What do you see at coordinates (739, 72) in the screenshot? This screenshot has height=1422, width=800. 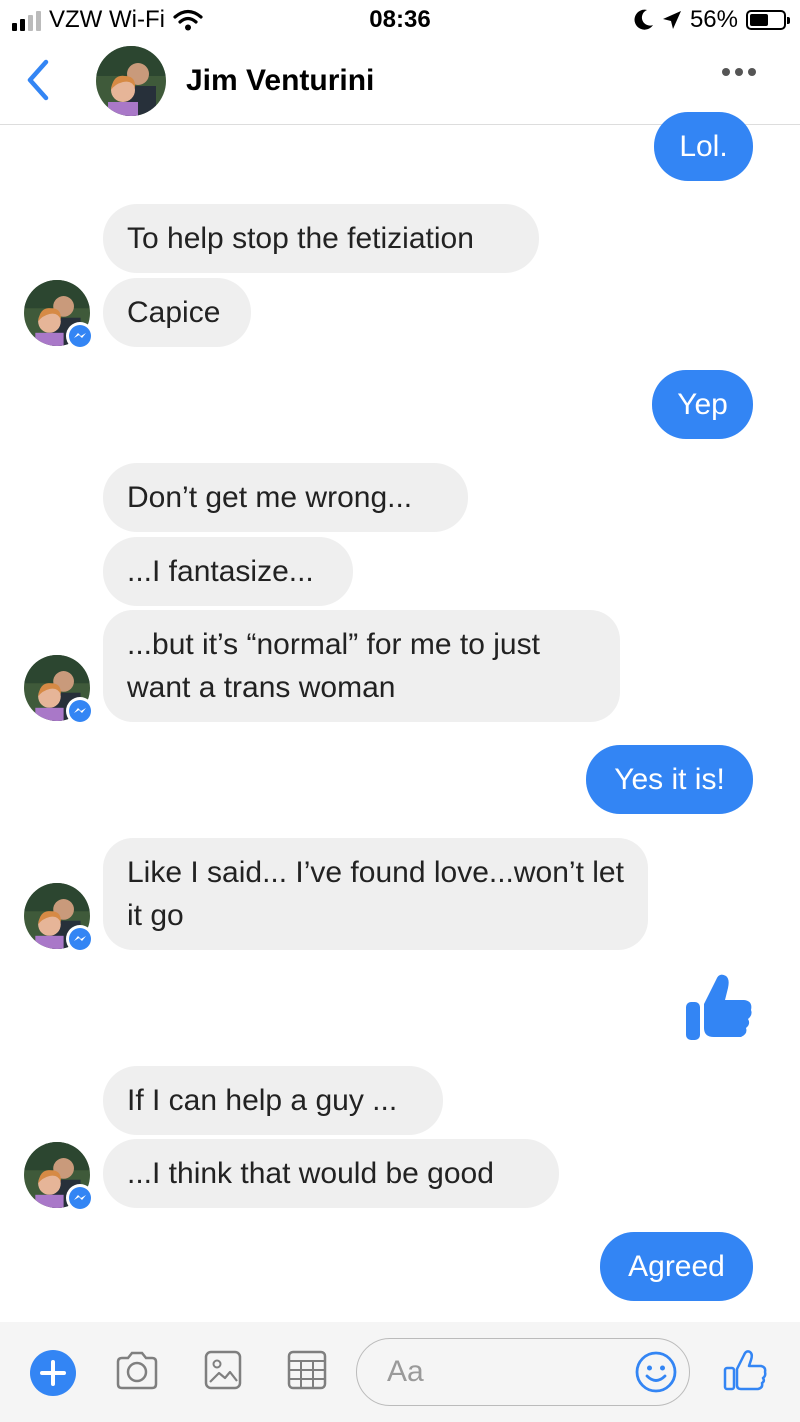 I see `more-dots-icon` at bounding box center [739, 72].